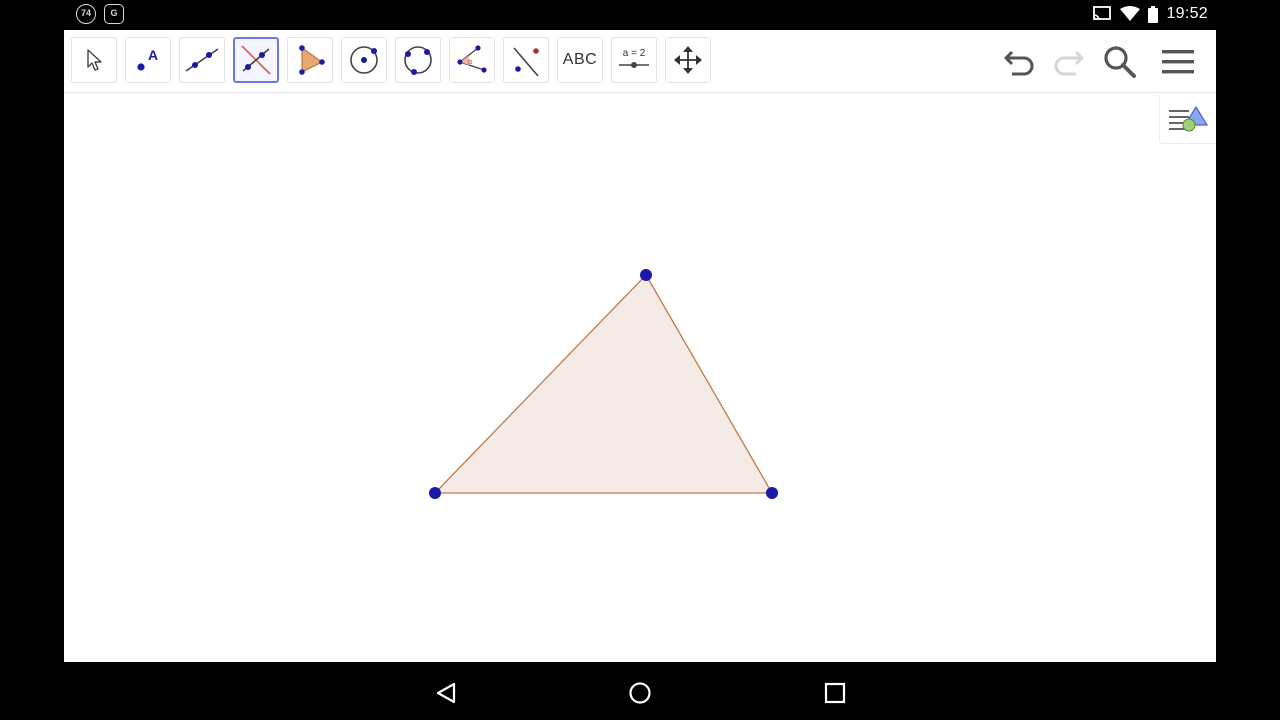 The width and height of the screenshot is (1280, 720). I want to click on back-triangle-icon, so click(446, 693).